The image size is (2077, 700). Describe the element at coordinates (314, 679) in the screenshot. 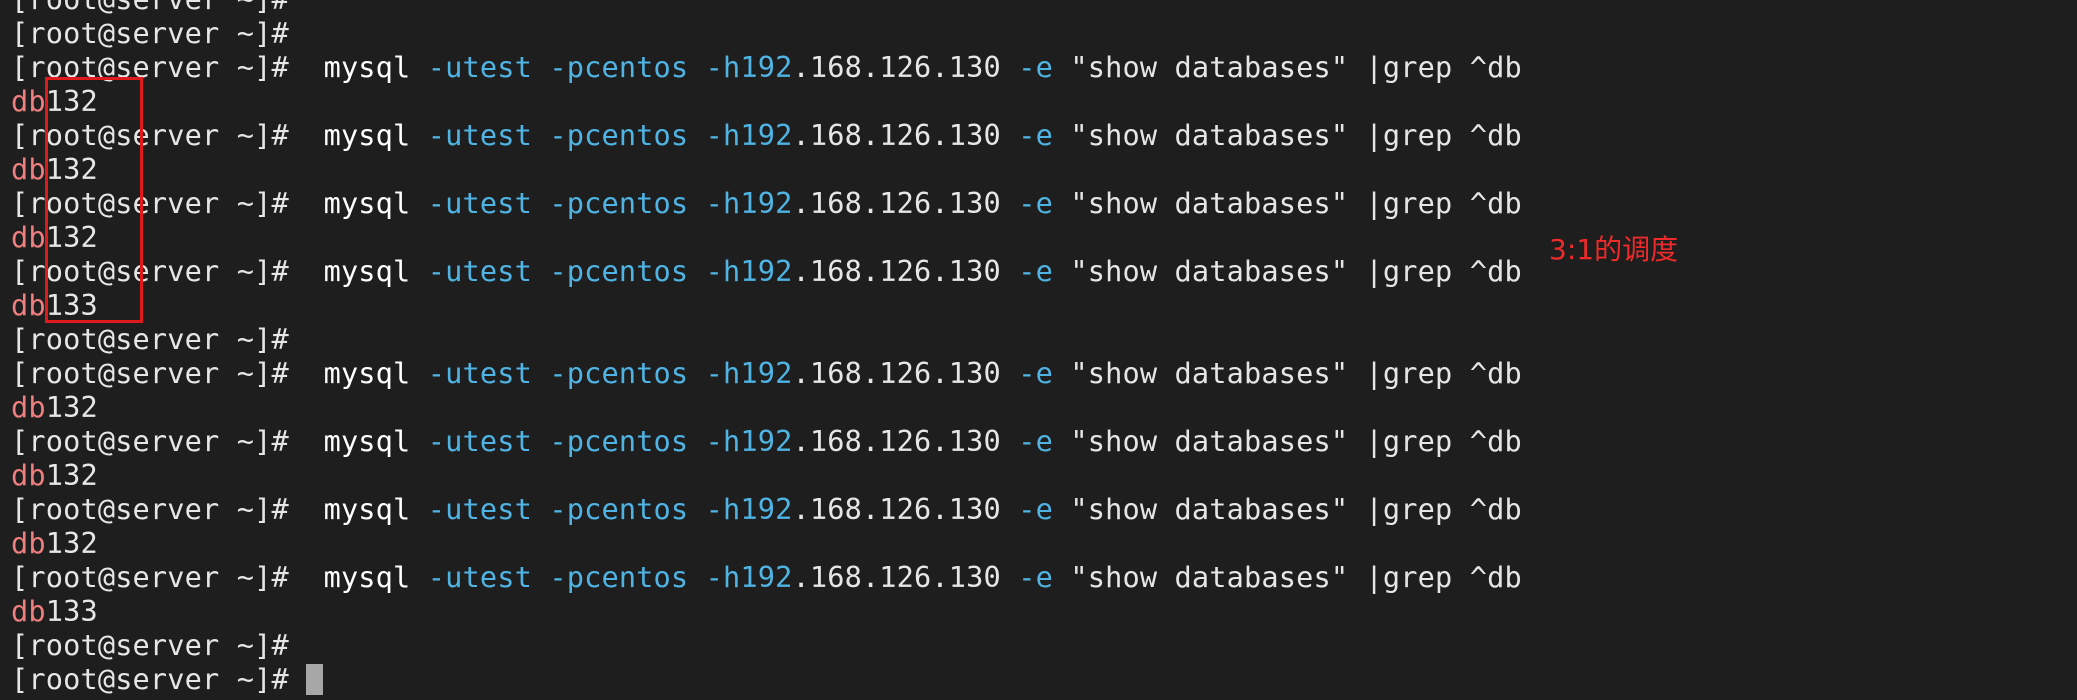

I see `text-cursor` at that location.